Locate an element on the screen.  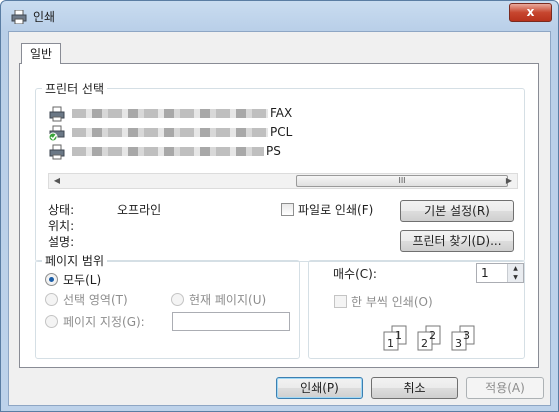
print-button: 인쇄(P) is located at coordinates (319, 388).